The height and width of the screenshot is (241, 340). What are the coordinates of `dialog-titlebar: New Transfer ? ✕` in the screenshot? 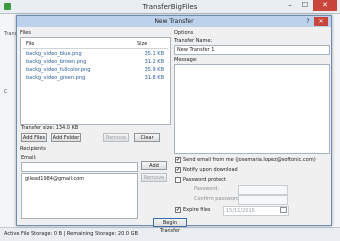 It's located at (174, 21).